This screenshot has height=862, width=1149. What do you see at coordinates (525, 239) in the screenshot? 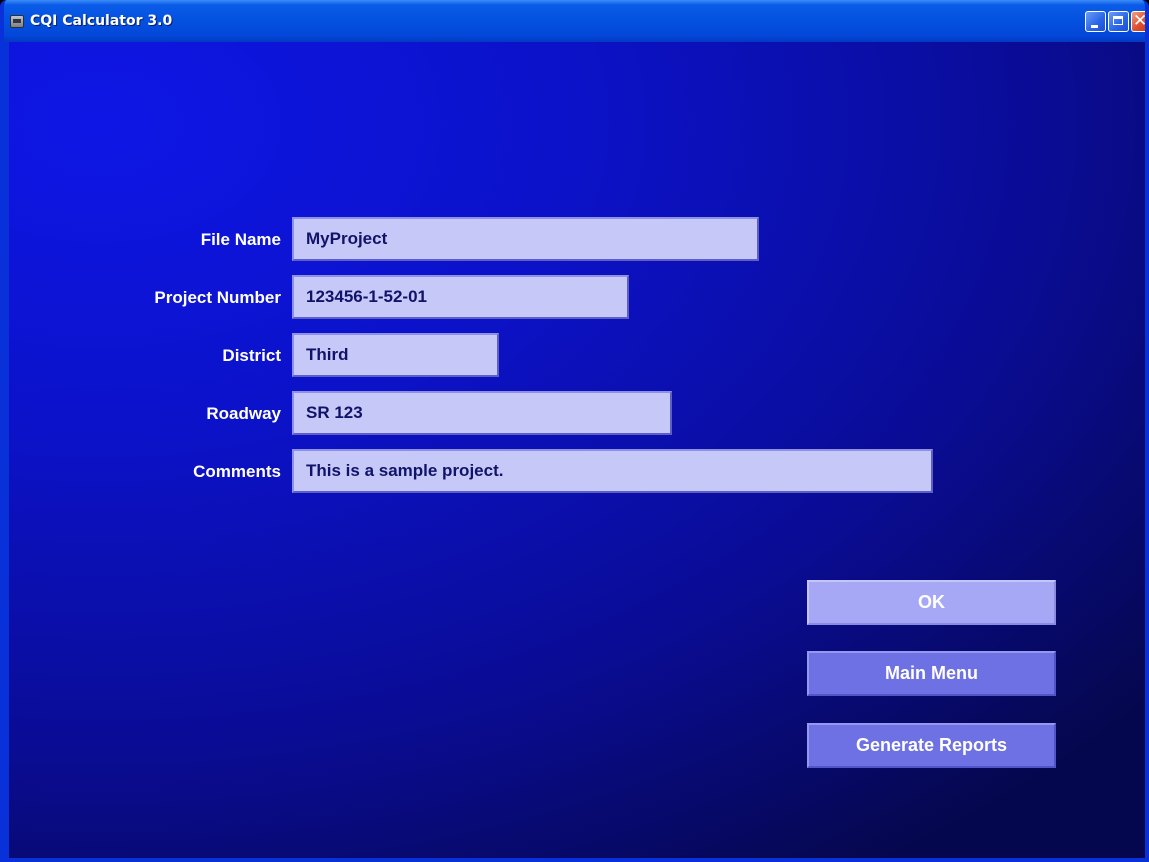
I see `file-name-field: MyProject` at bounding box center [525, 239].